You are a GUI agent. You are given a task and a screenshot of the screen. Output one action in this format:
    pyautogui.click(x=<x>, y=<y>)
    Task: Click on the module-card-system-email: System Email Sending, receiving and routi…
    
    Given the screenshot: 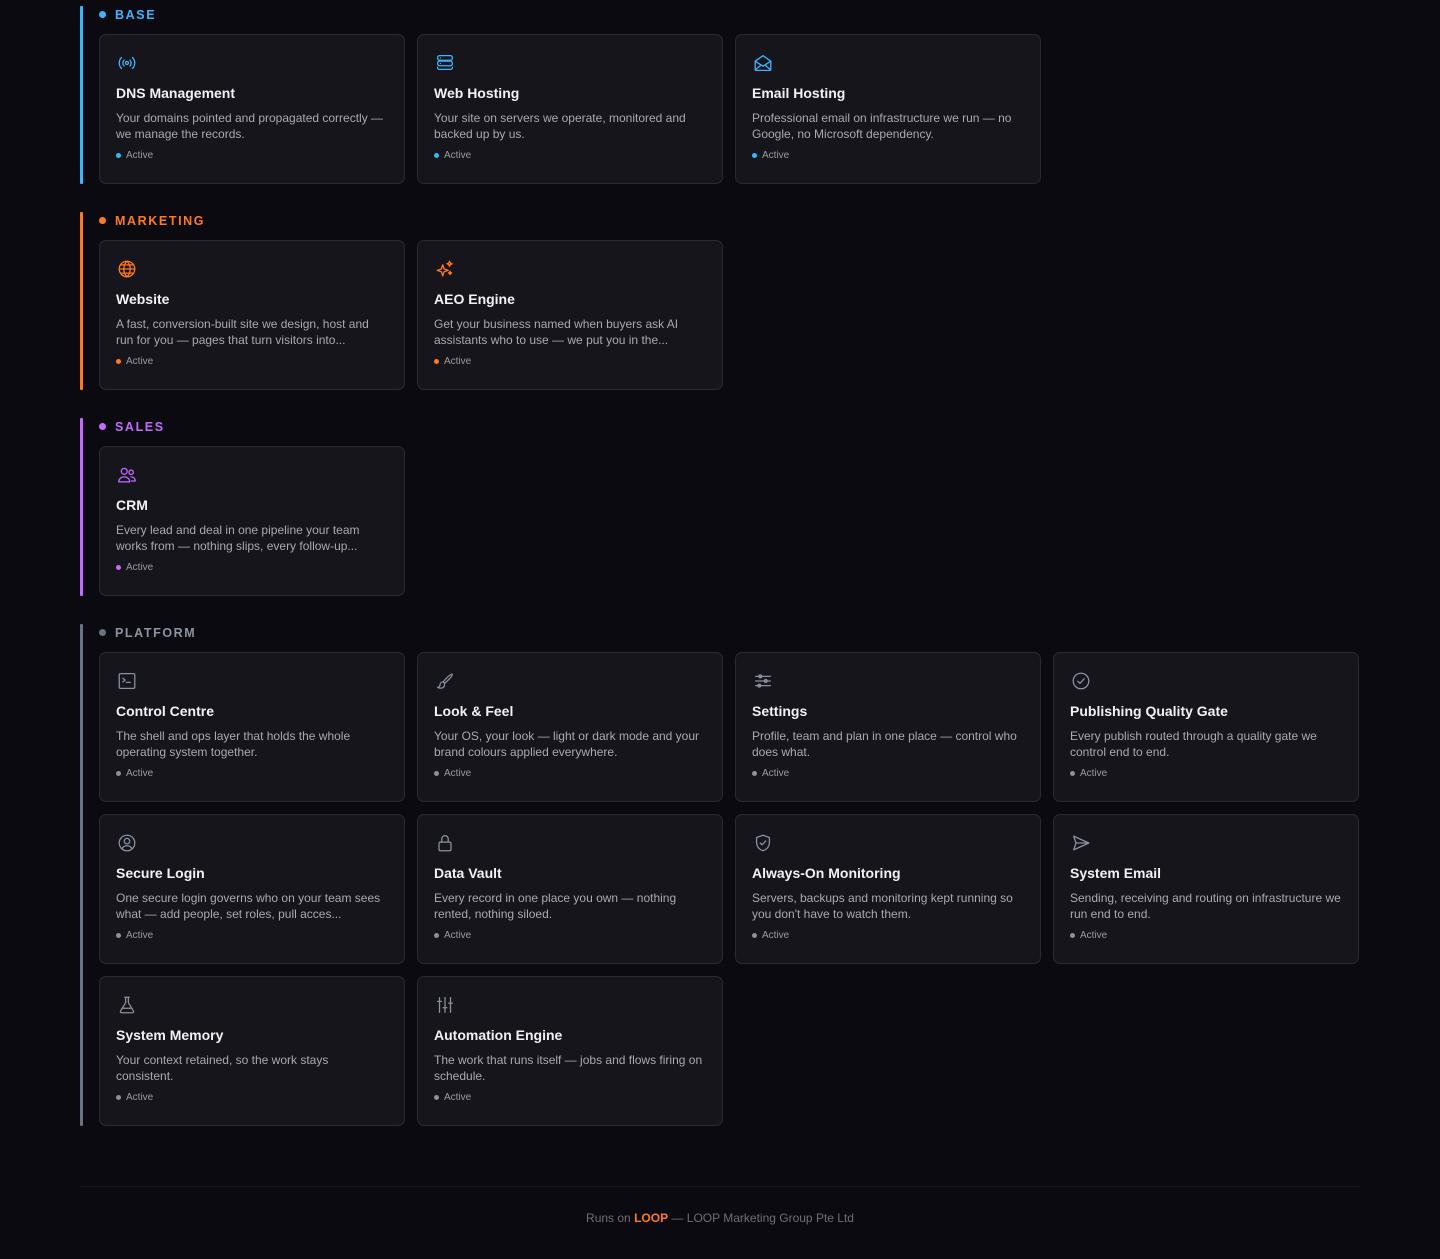 What is the action you would take?
    pyautogui.click(x=1206, y=889)
    